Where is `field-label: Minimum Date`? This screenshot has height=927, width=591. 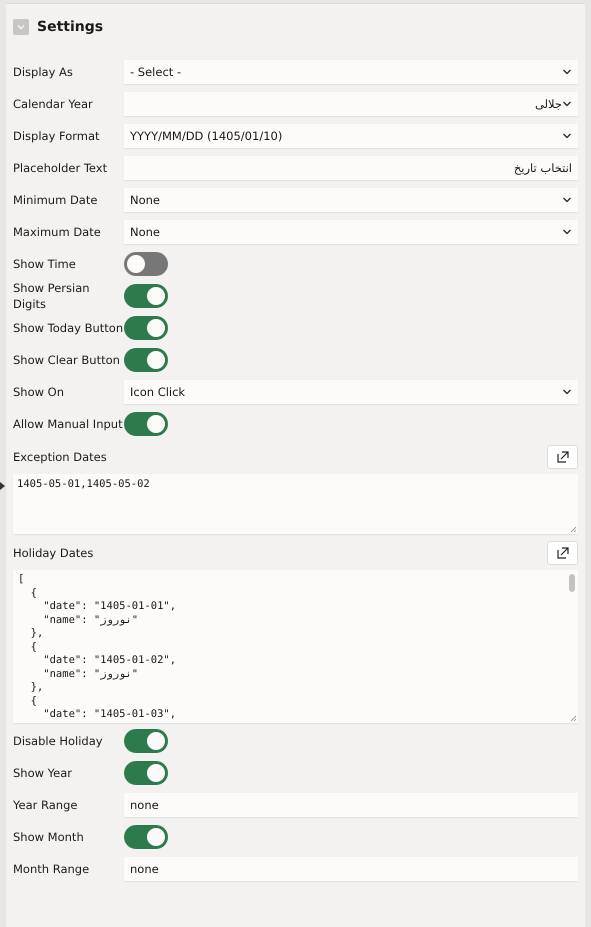 field-label: Minimum Date is located at coordinates (55, 200).